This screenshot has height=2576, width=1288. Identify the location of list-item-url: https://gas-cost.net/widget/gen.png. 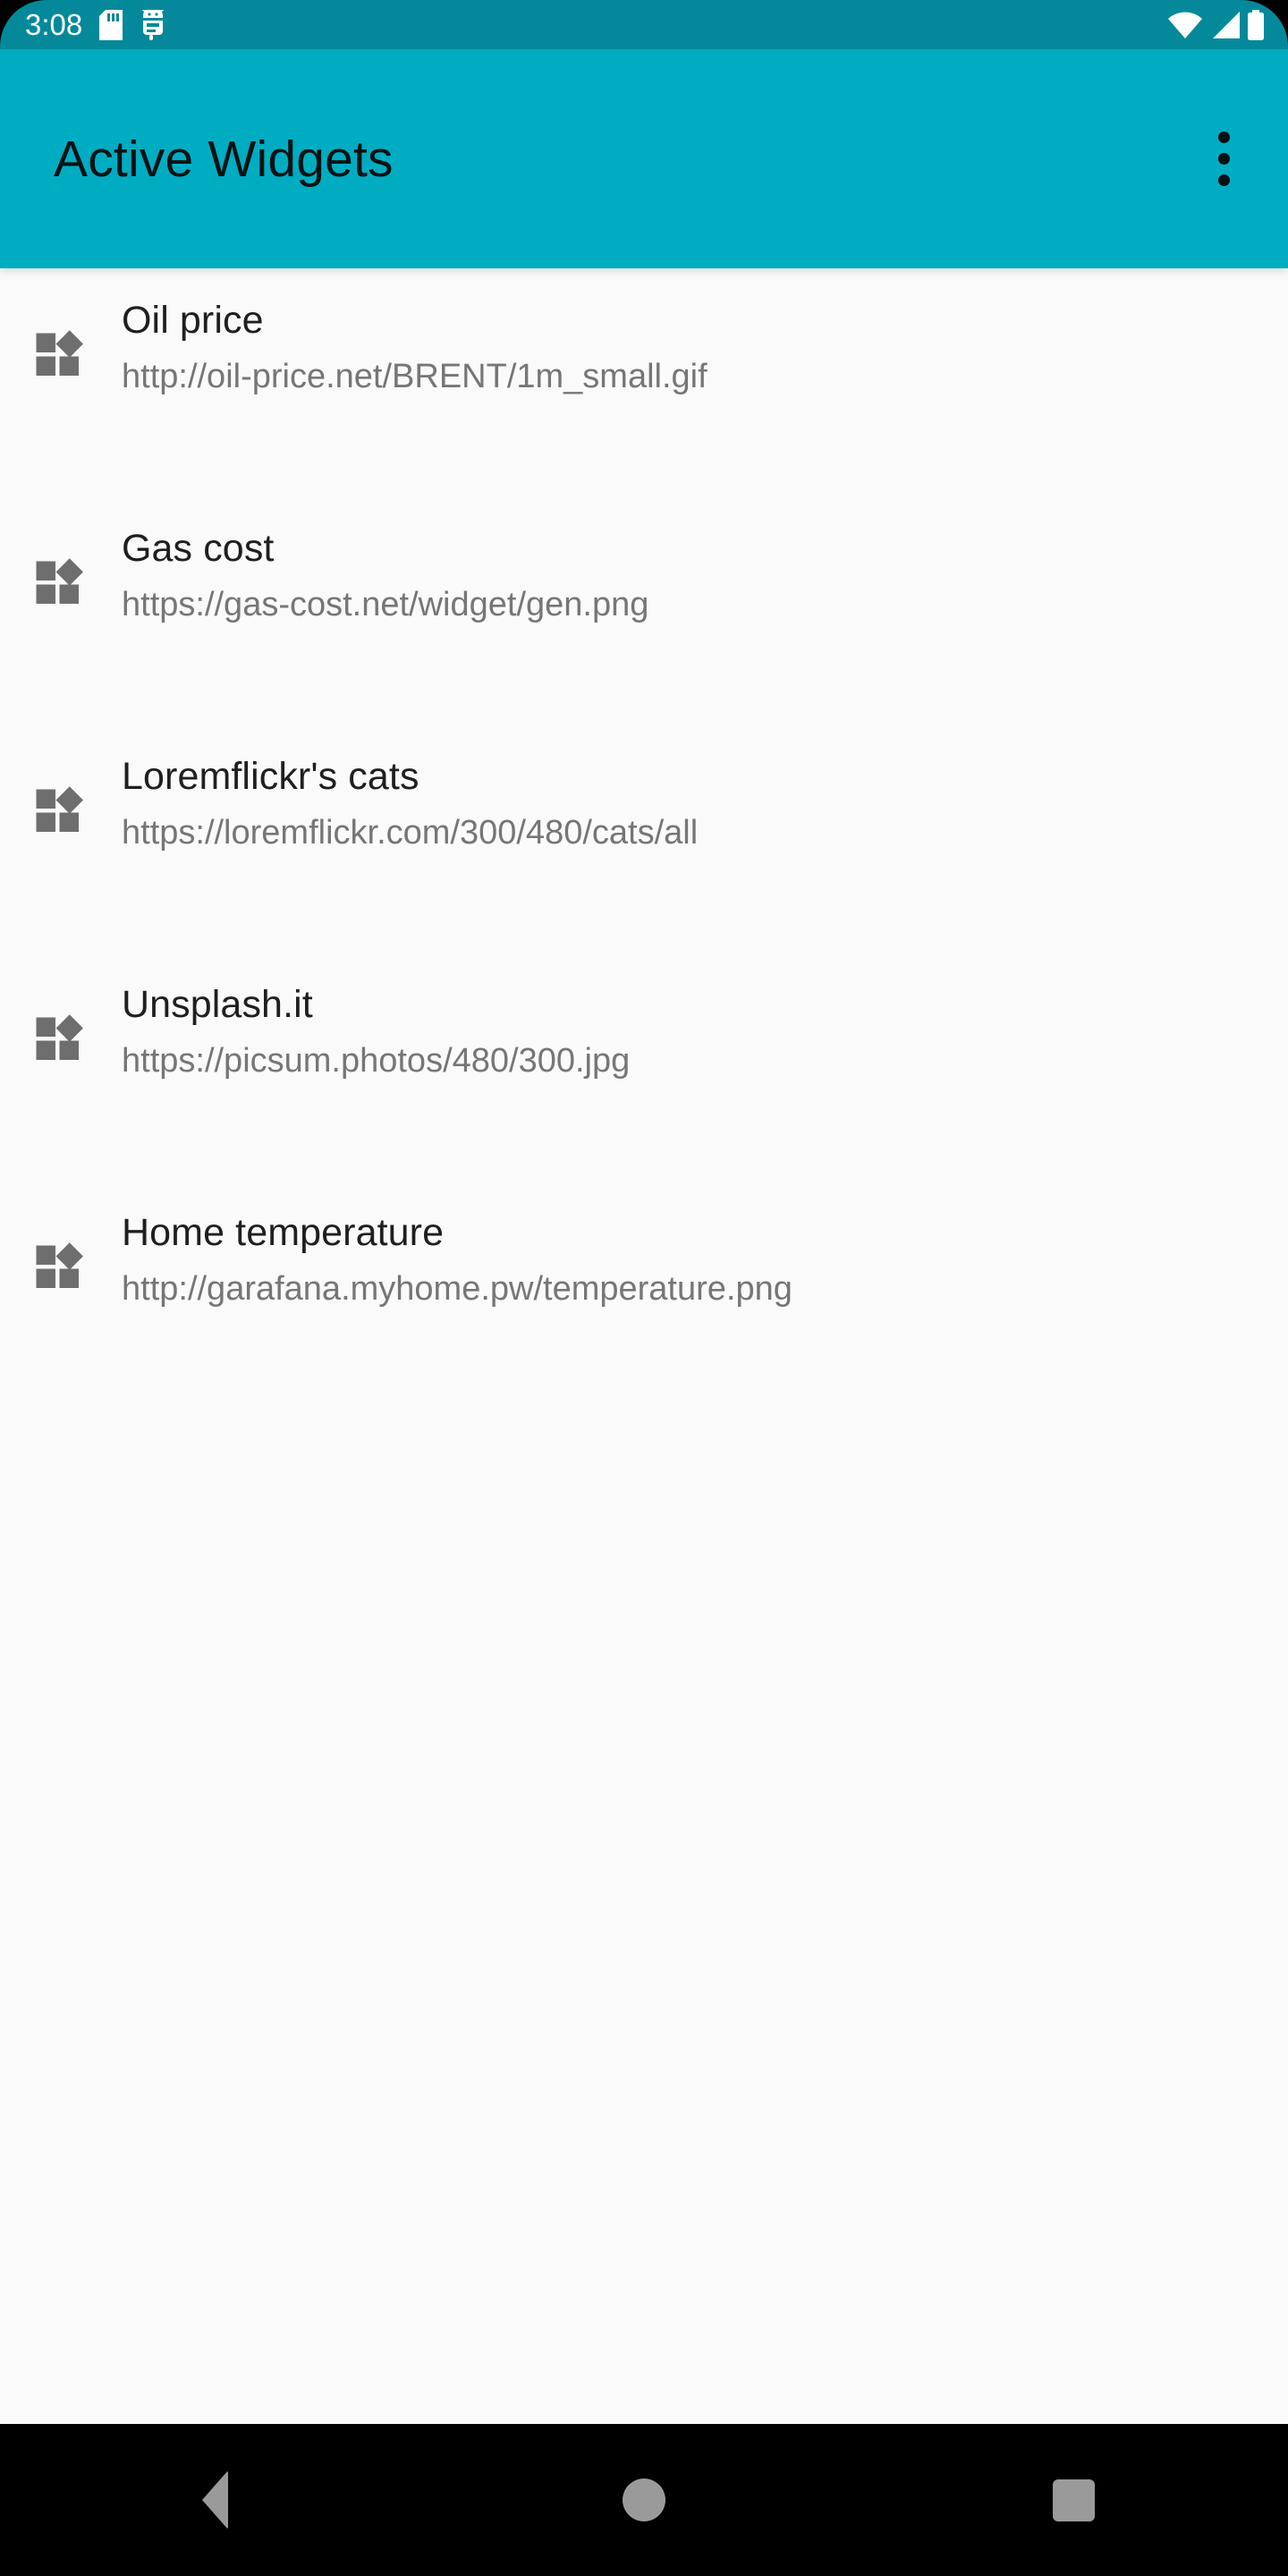
(385, 604).